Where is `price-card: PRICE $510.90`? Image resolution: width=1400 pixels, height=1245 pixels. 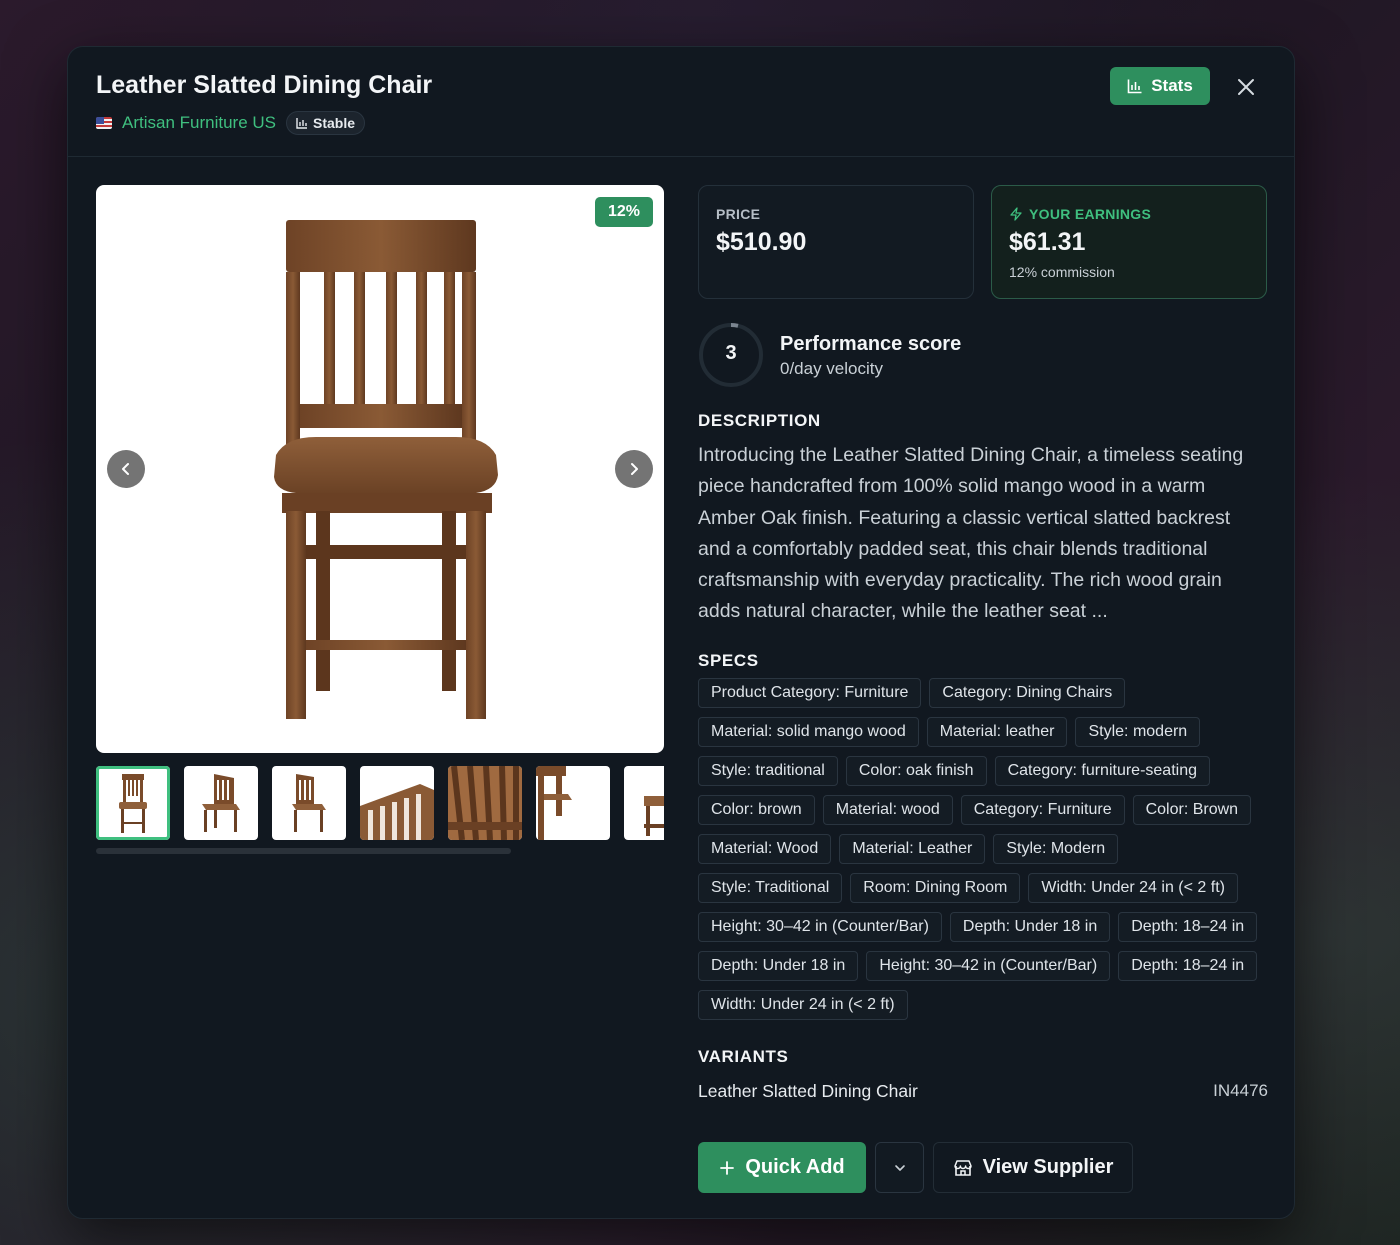 price-card: PRICE $510.90 is located at coordinates (836, 242).